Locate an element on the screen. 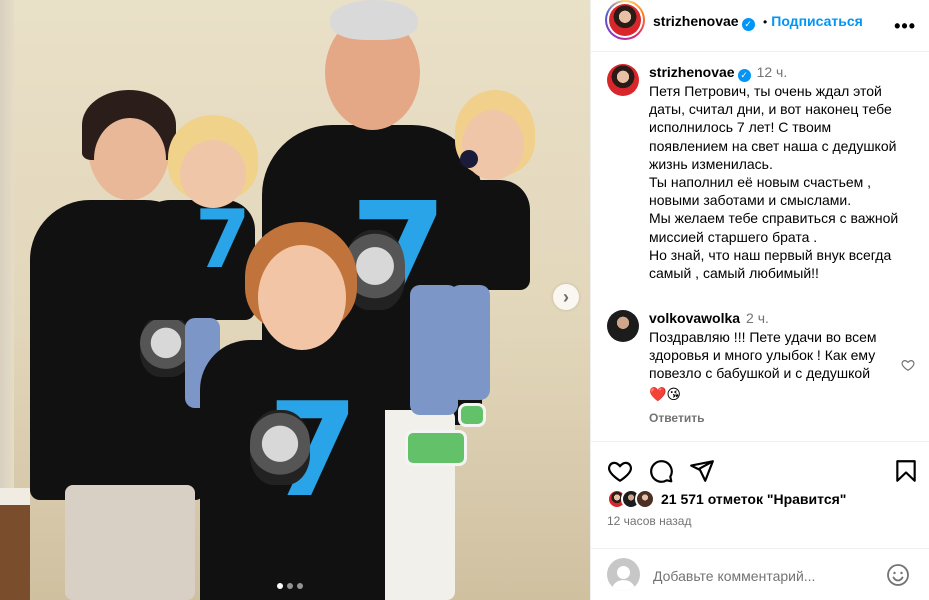  like-heart-icon is located at coordinates (908, 365).